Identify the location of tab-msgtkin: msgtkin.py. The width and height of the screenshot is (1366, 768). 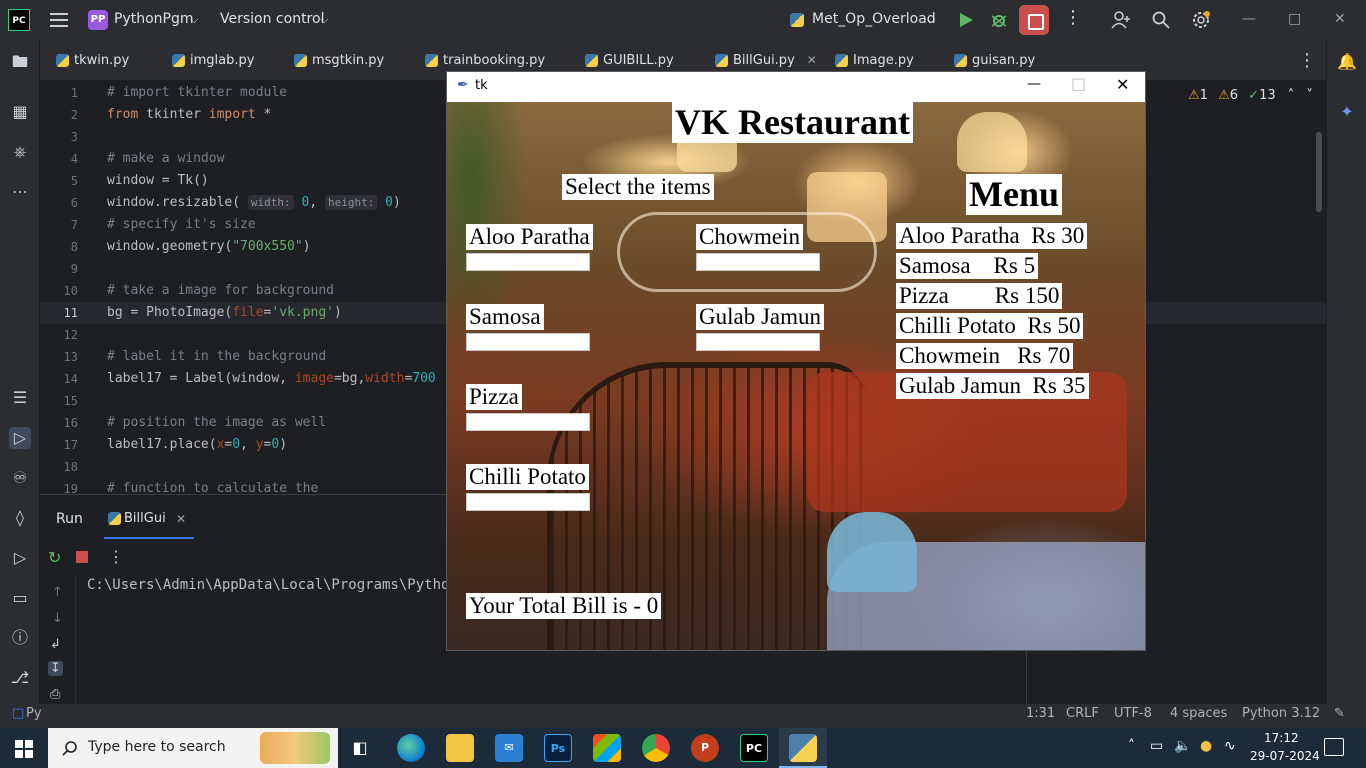
(338, 60).